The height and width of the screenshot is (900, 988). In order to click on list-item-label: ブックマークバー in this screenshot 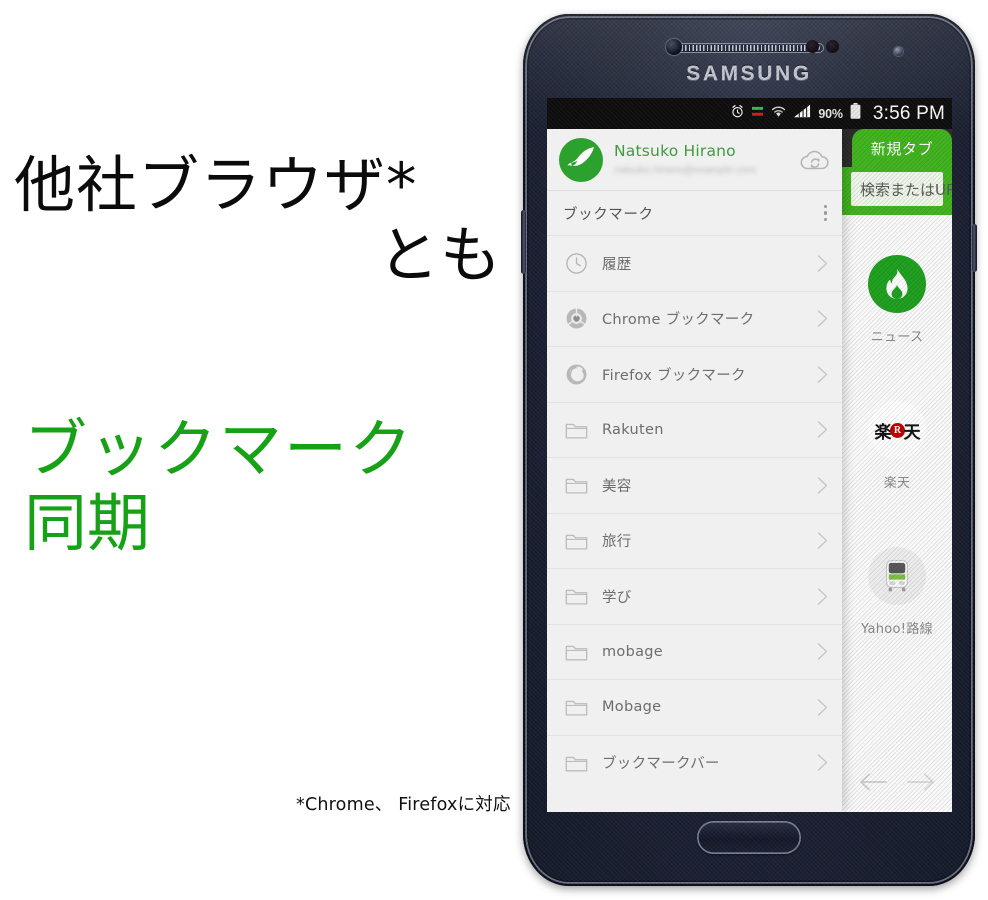, I will do `click(661, 764)`.